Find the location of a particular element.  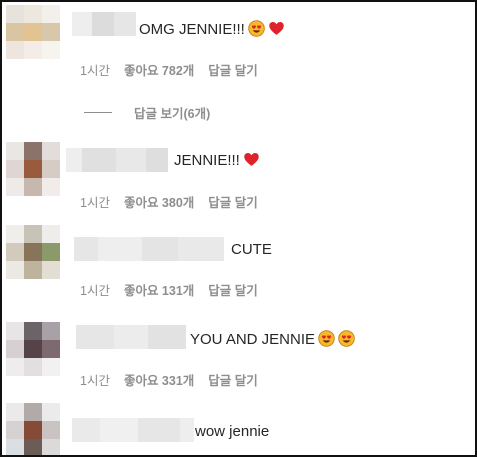

comment-meta: 1시간 좋아요 380개 답글 달기 is located at coordinates (176, 201).